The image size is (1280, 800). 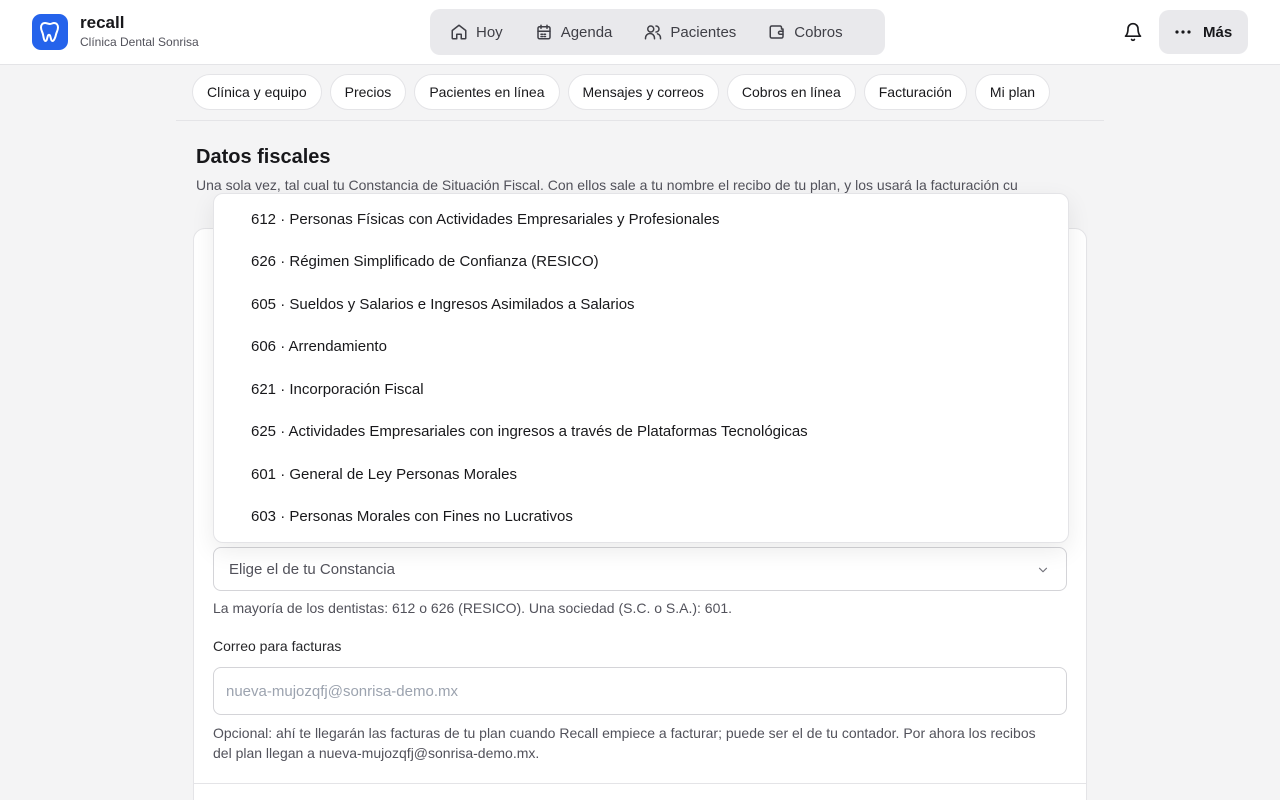 What do you see at coordinates (703, 32) in the screenshot?
I see `nav-item-label: Pacientes` at bounding box center [703, 32].